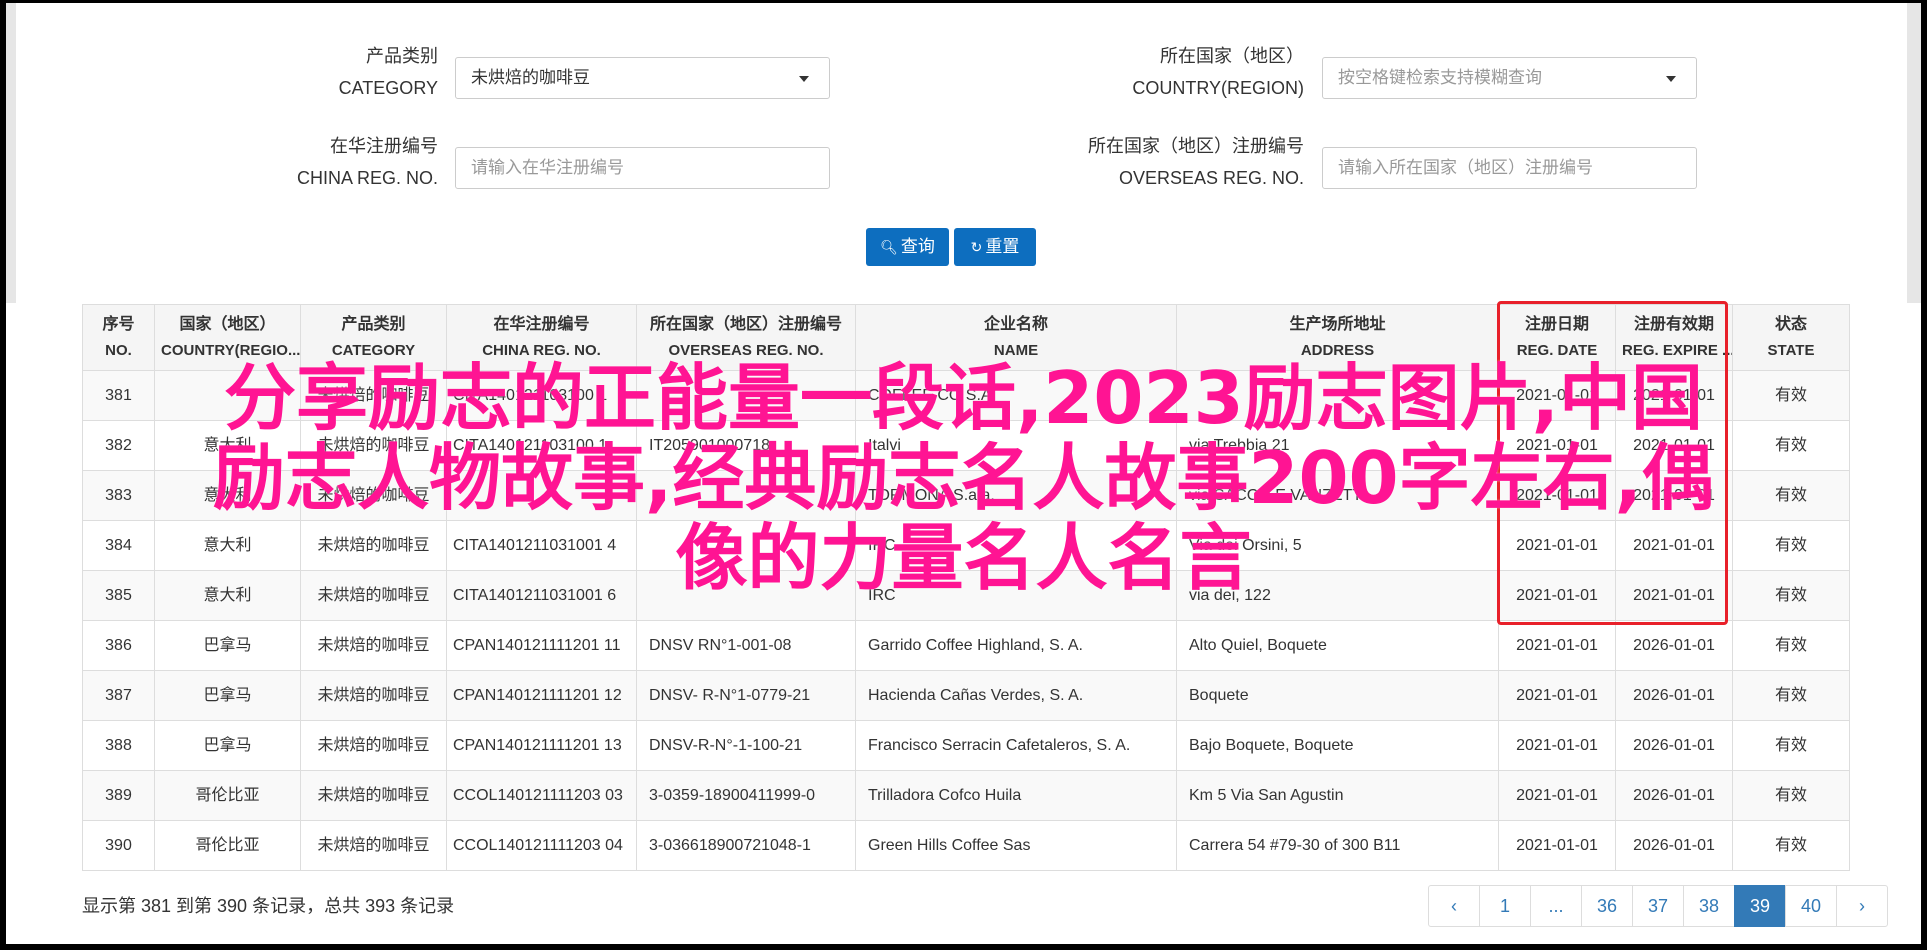 This screenshot has width=1927, height=950. What do you see at coordinates (1016, 445) in the screenshot?
I see `table-cell: Italvi` at bounding box center [1016, 445].